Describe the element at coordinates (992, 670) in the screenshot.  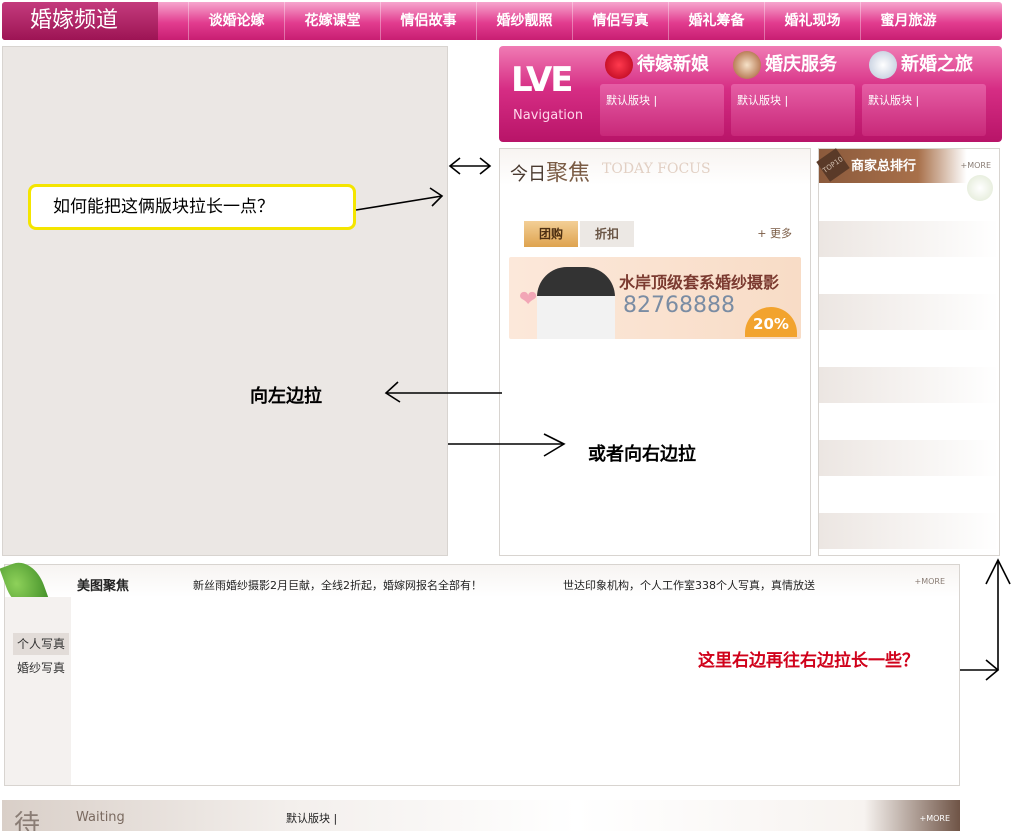
I see `arrow-bottom-head` at that location.